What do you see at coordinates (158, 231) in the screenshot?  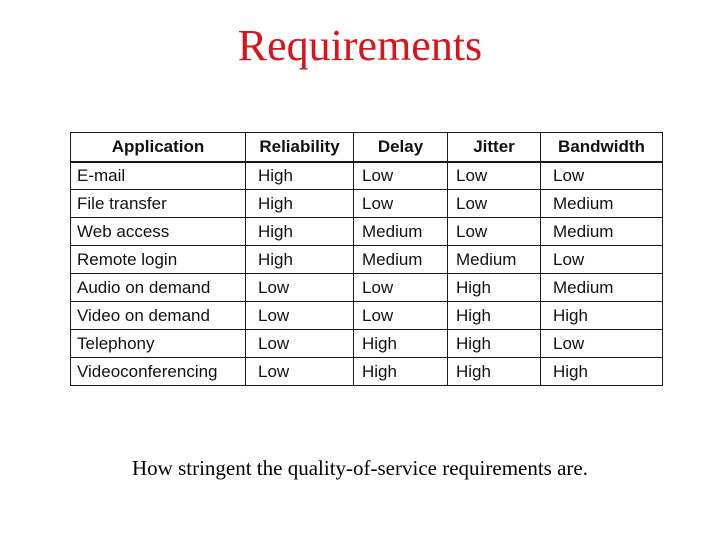 I see `cell-application: Web access` at bounding box center [158, 231].